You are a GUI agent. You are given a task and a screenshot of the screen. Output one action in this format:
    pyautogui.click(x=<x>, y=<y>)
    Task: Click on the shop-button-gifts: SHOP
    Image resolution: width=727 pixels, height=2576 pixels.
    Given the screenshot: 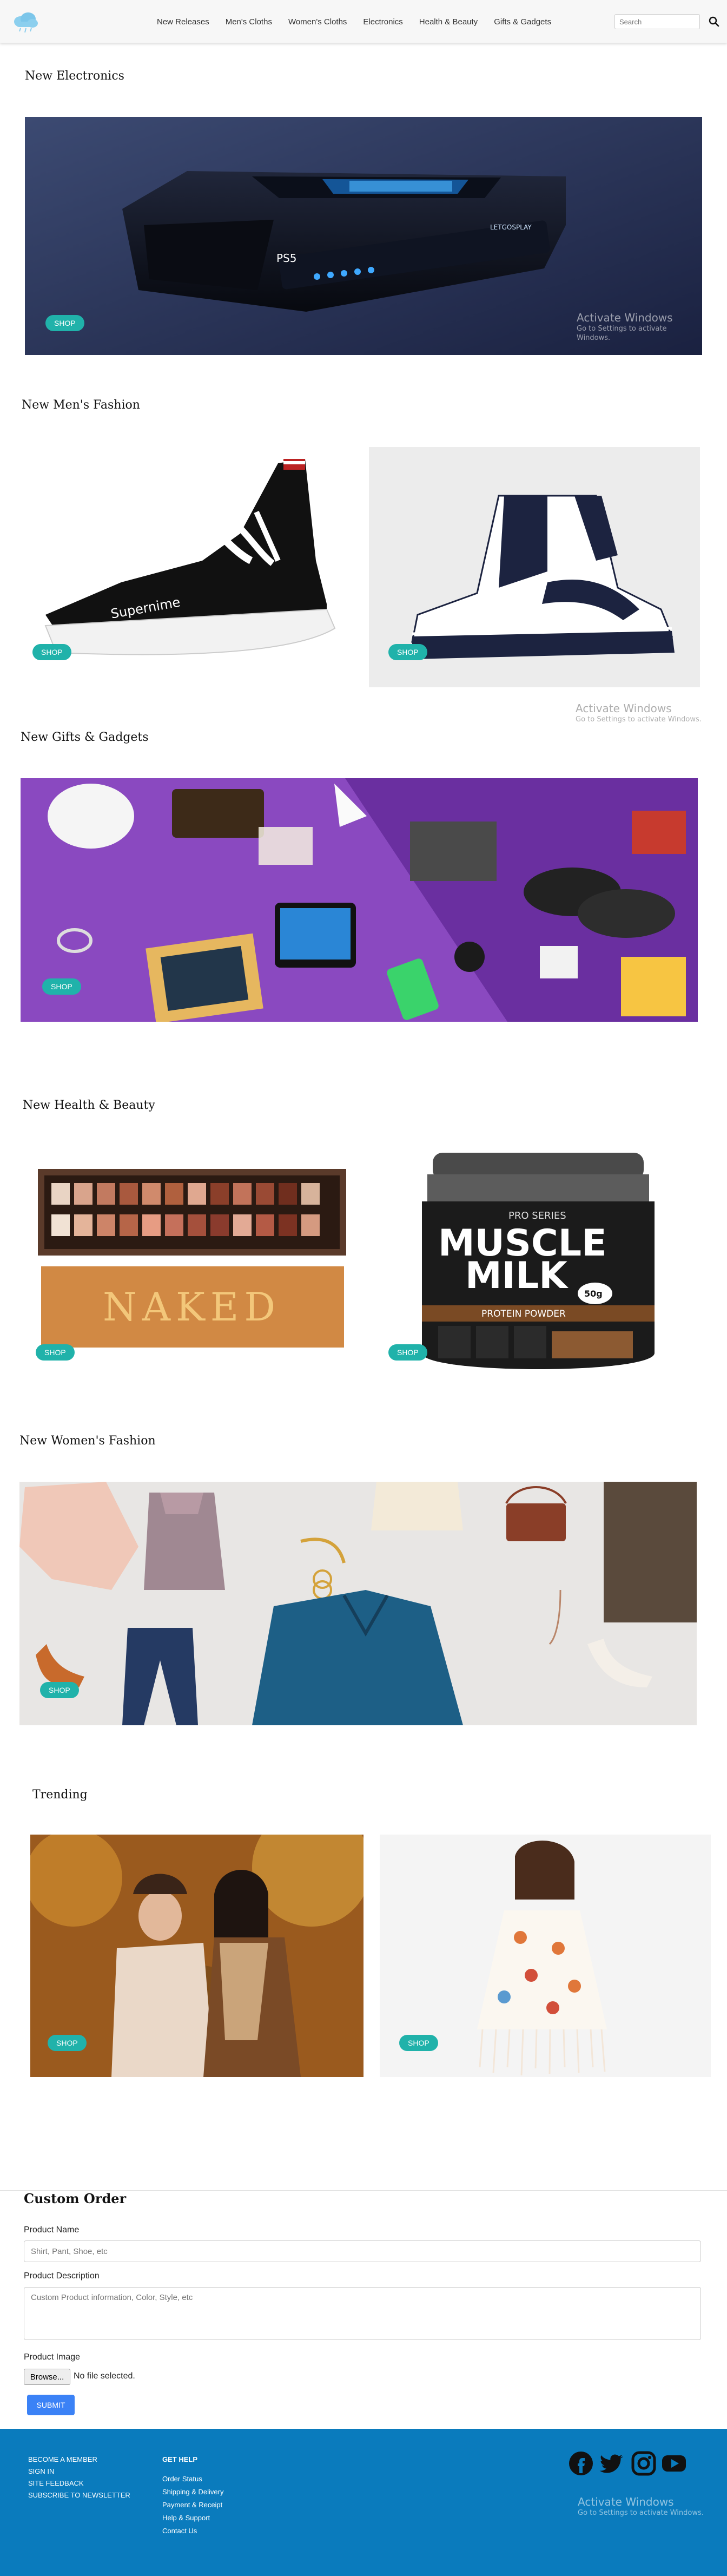 What is the action you would take?
    pyautogui.click(x=61, y=986)
    